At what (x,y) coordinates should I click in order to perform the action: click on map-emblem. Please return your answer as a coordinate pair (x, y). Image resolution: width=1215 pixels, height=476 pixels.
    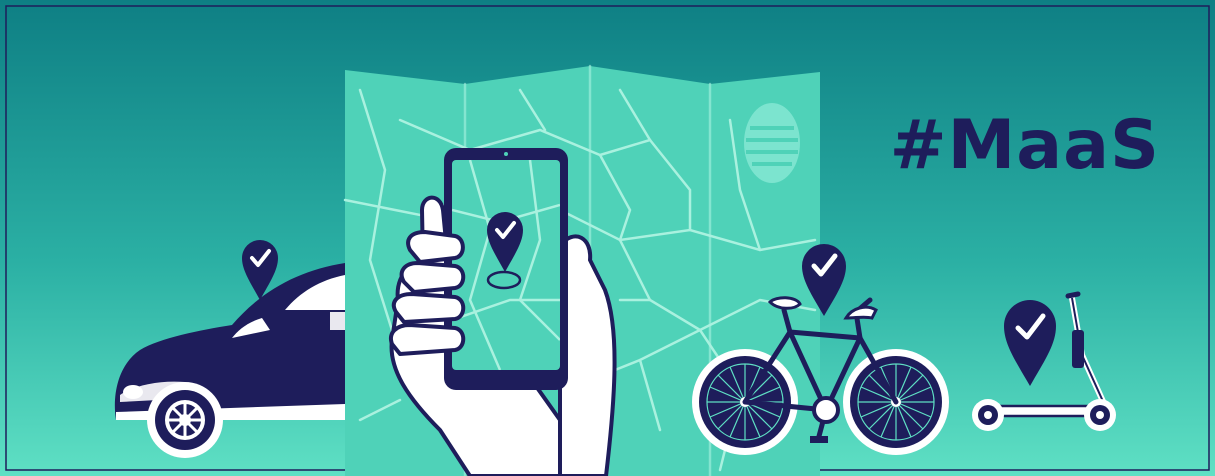
    Looking at the image, I should click on (772, 143).